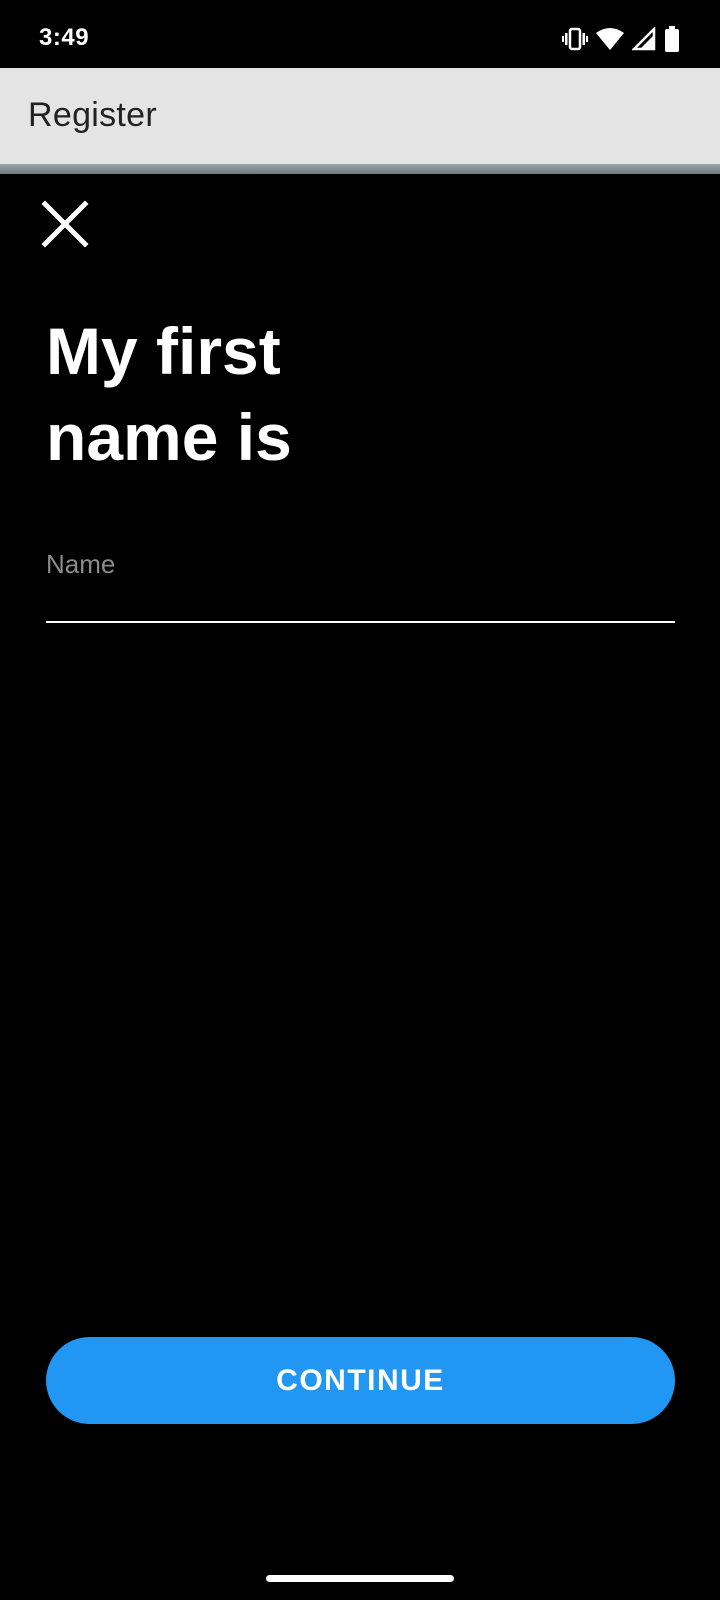  I want to click on status-icons, so click(621, 41).